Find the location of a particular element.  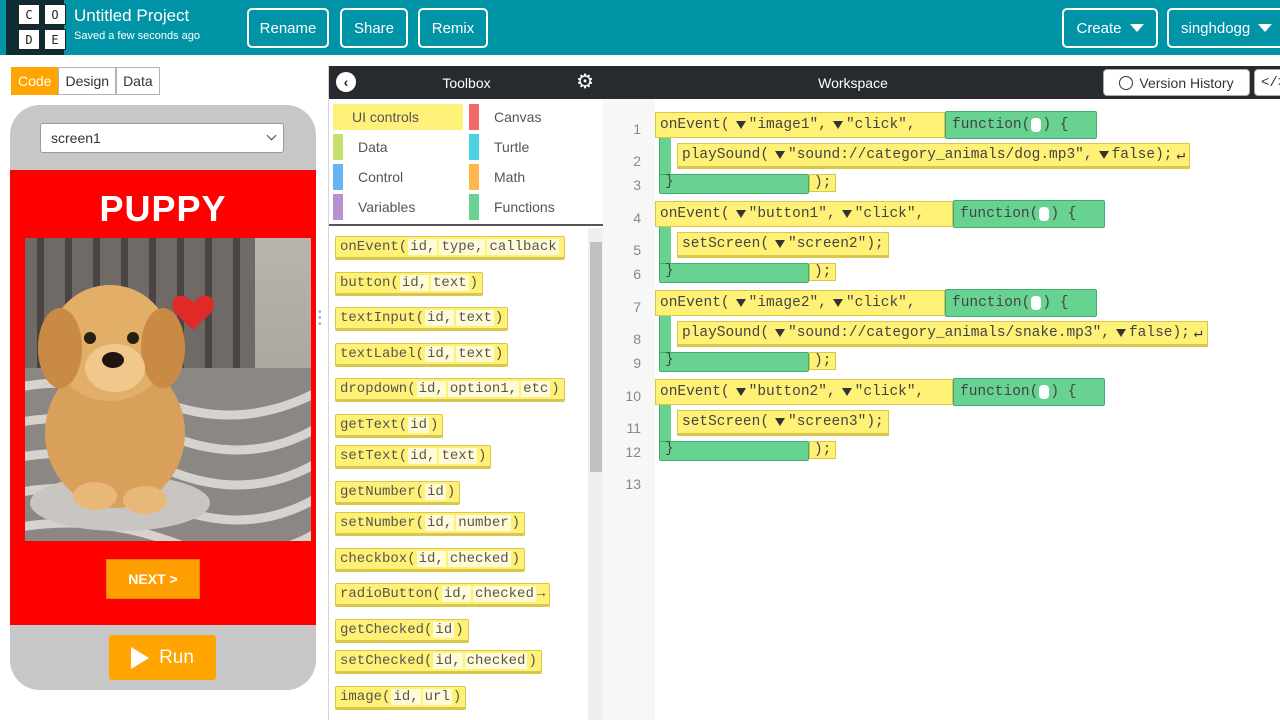

gear-icon: ⚙ is located at coordinates (585, 82).